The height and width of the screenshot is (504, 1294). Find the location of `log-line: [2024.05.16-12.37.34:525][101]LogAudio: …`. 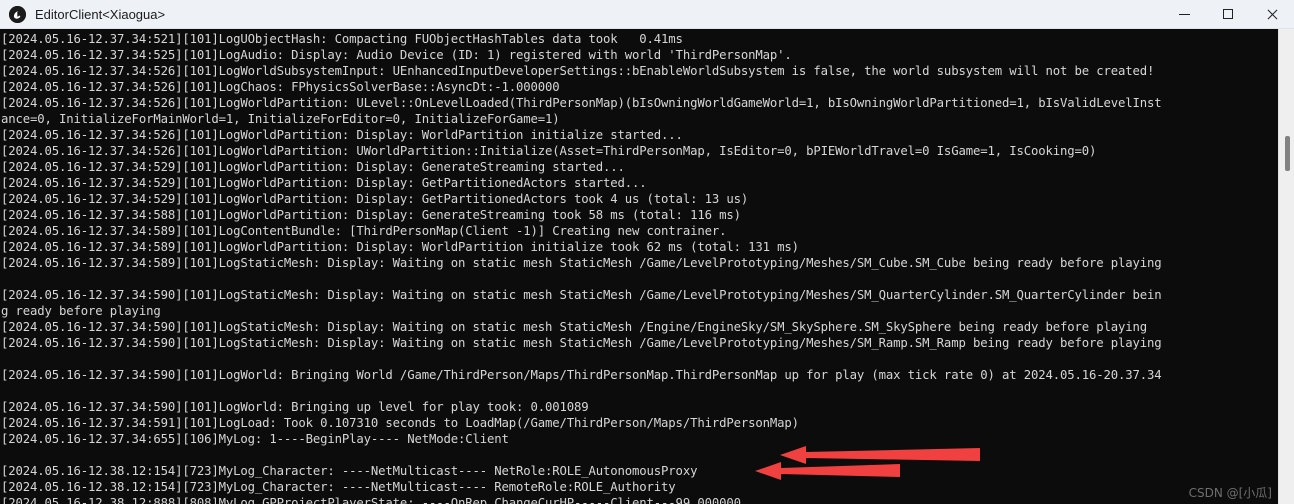

log-line: [2024.05.16-12.37.34:525][101]LogAudio: … is located at coordinates (396, 55).